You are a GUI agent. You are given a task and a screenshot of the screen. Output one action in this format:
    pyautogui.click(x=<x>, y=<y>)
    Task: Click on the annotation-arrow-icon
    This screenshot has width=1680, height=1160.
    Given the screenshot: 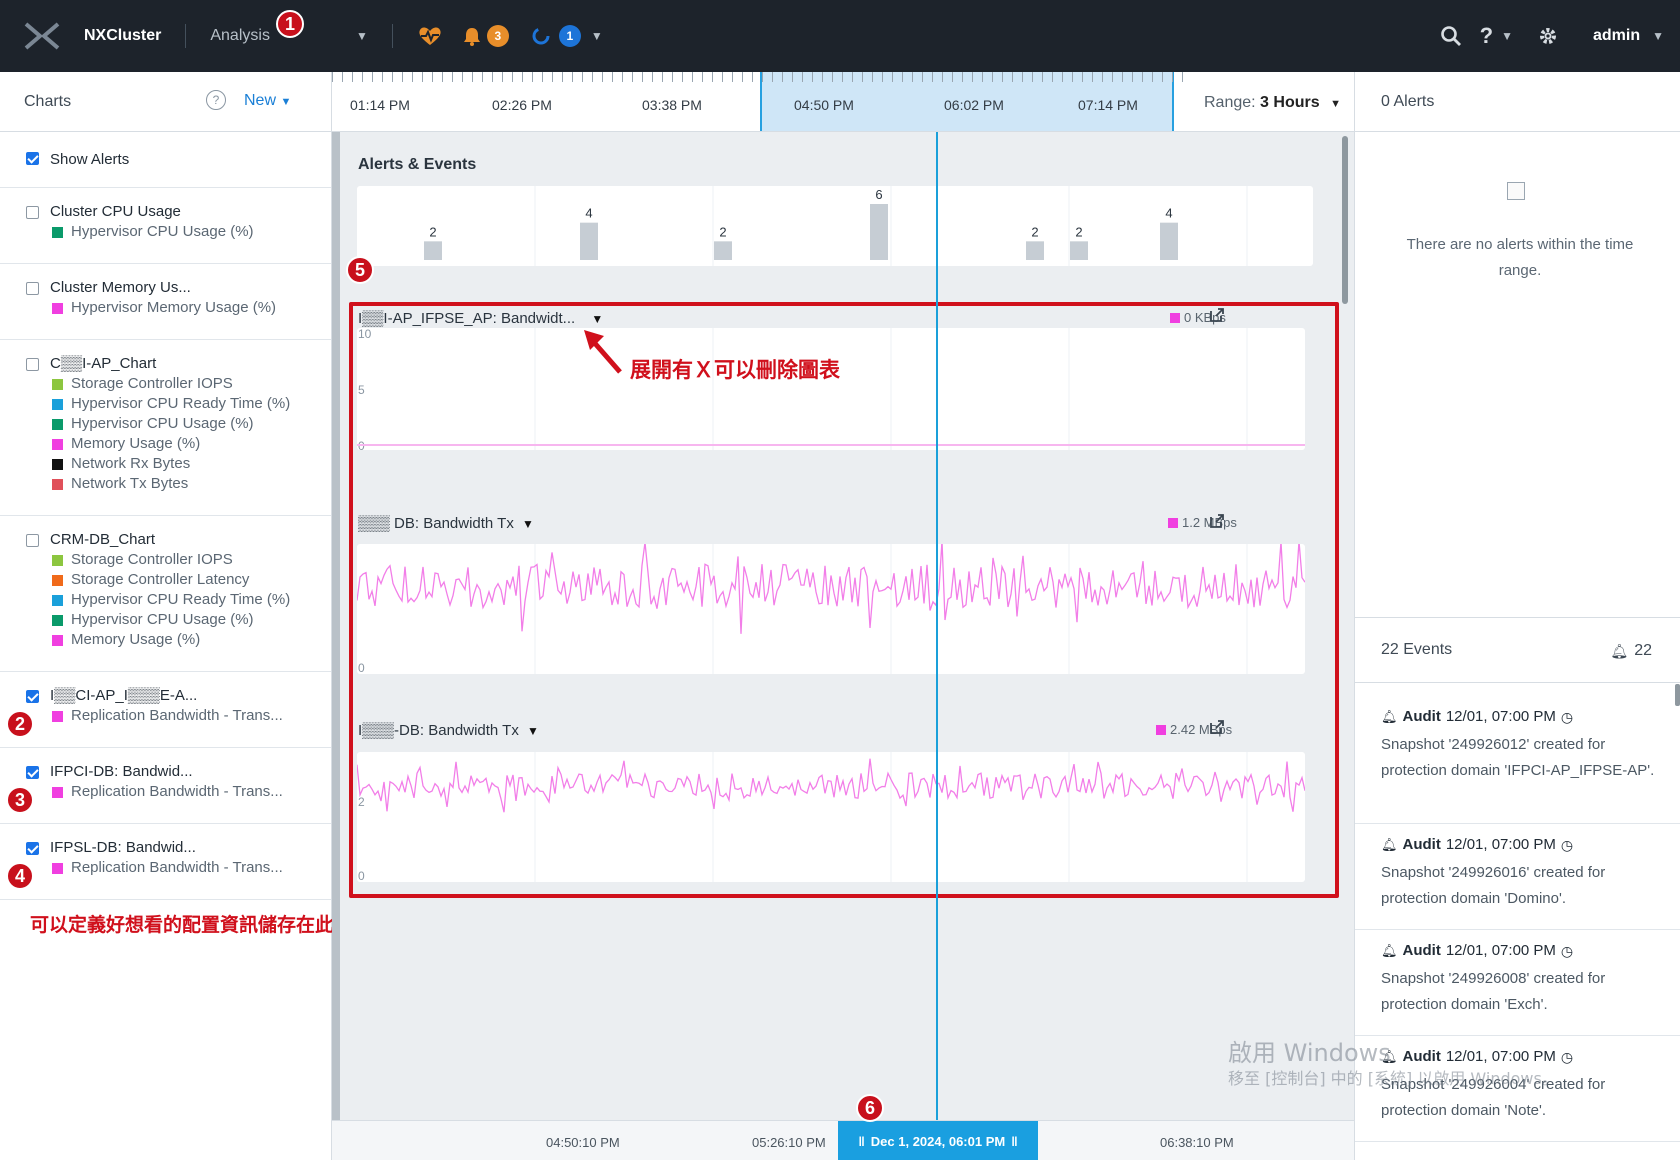 What is the action you would take?
    pyautogui.click(x=603, y=352)
    